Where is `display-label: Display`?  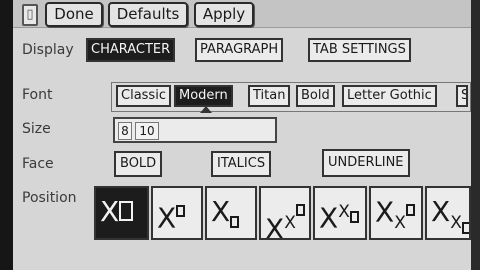 display-label: Display is located at coordinates (48, 50).